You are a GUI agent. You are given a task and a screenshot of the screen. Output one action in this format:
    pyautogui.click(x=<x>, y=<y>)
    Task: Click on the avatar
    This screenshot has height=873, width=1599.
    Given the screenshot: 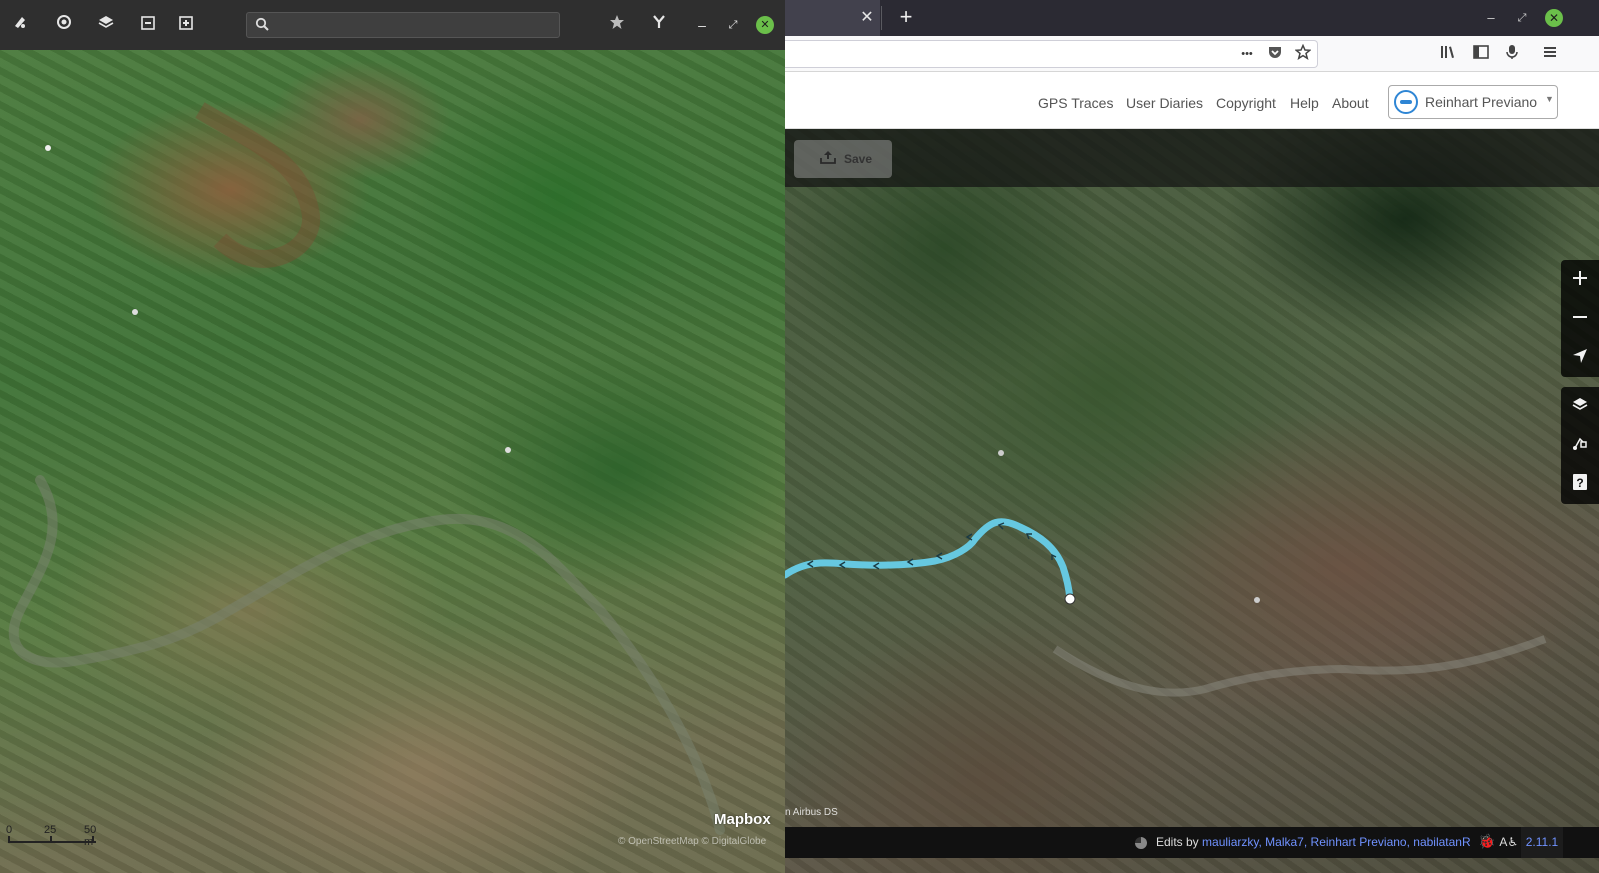 What is the action you would take?
    pyautogui.click(x=1406, y=102)
    